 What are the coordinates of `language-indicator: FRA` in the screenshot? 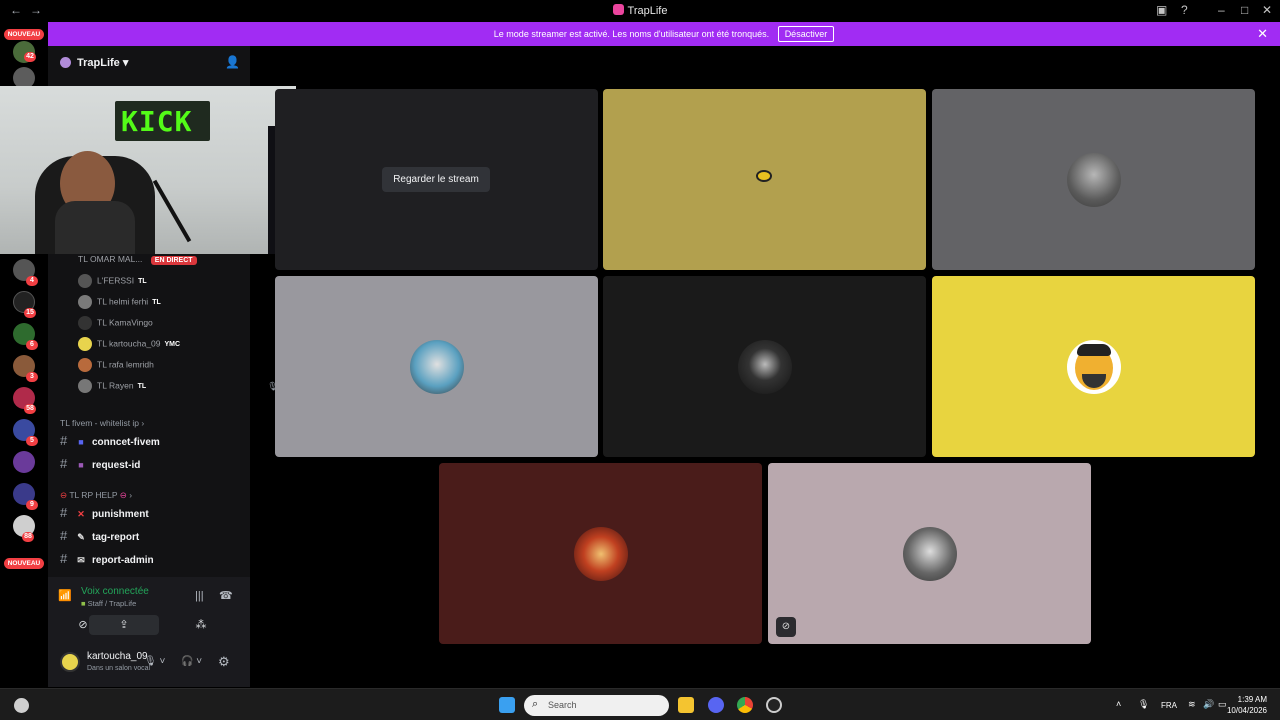 It's located at (1169, 705).